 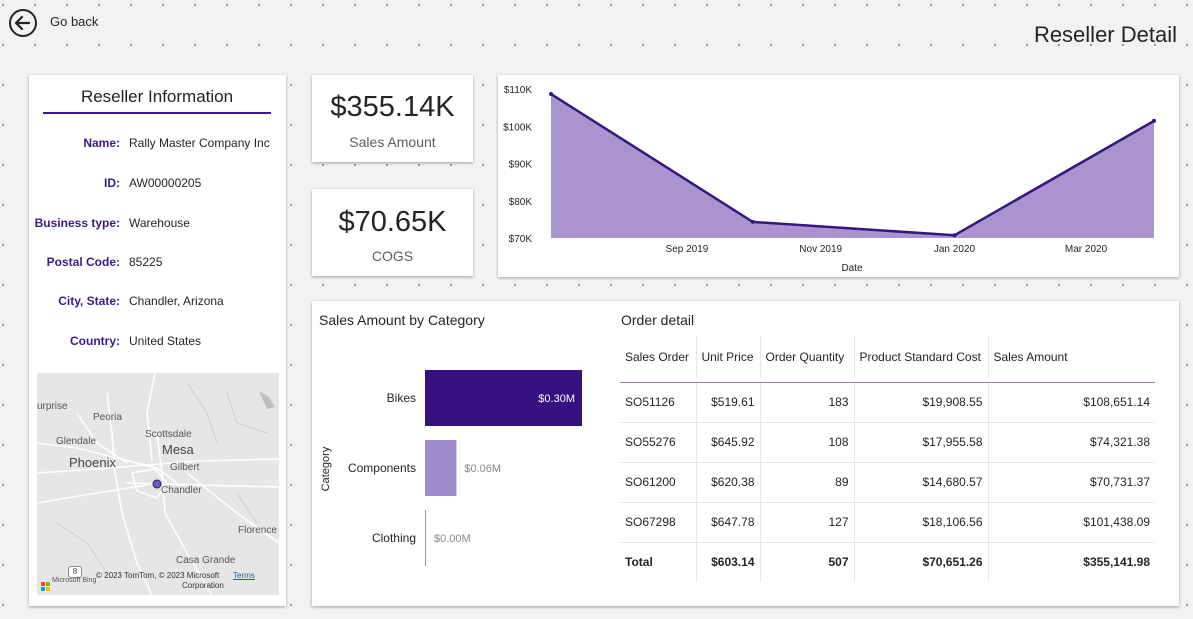 What do you see at coordinates (921, 402) in the screenshot?
I see `cell-product-standard-cost: $19,908.55` at bounding box center [921, 402].